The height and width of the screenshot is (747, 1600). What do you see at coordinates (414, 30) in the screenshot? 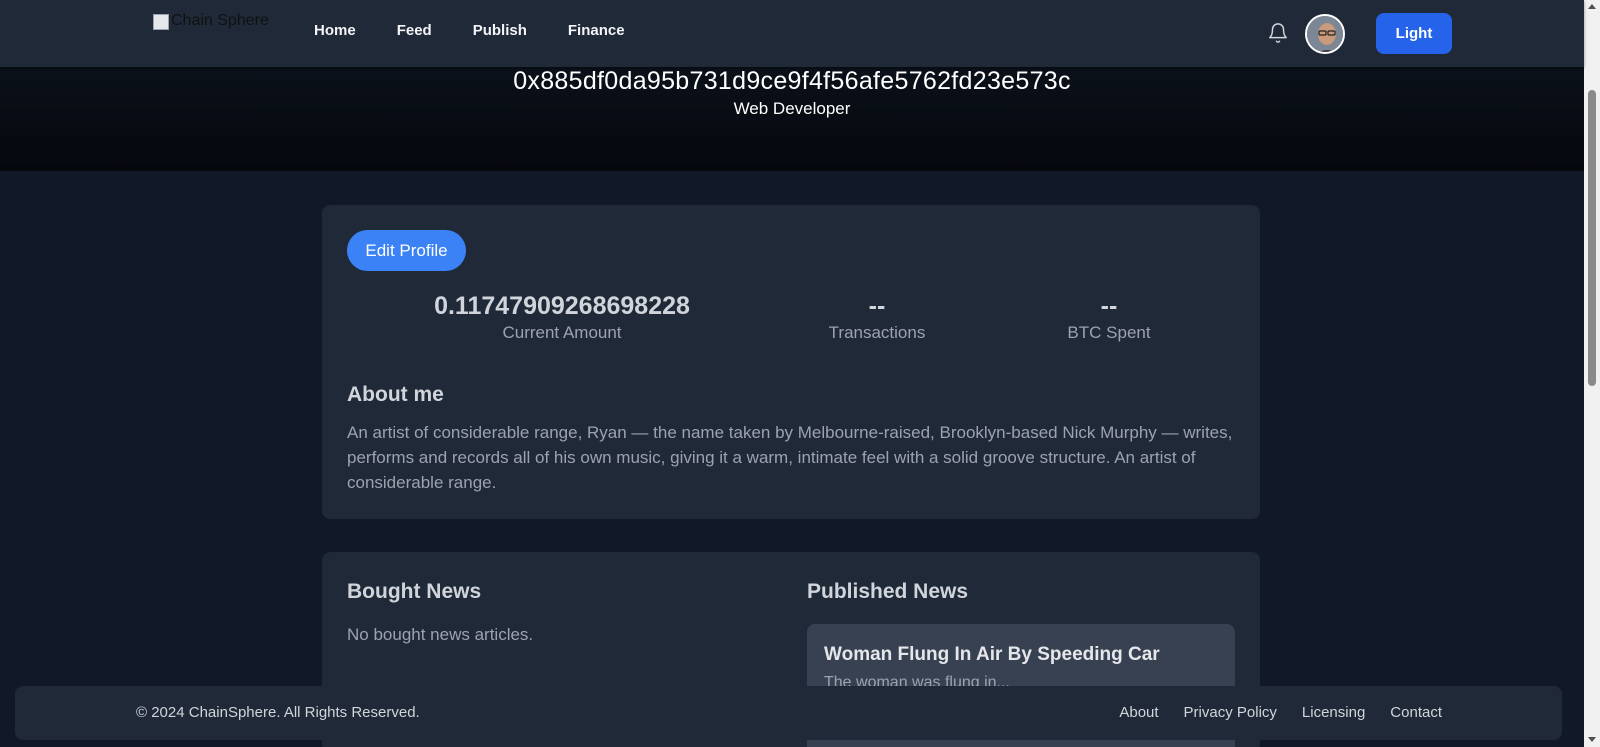
I see `nav-link-feed: Feed` at bounding box center [414, 30].